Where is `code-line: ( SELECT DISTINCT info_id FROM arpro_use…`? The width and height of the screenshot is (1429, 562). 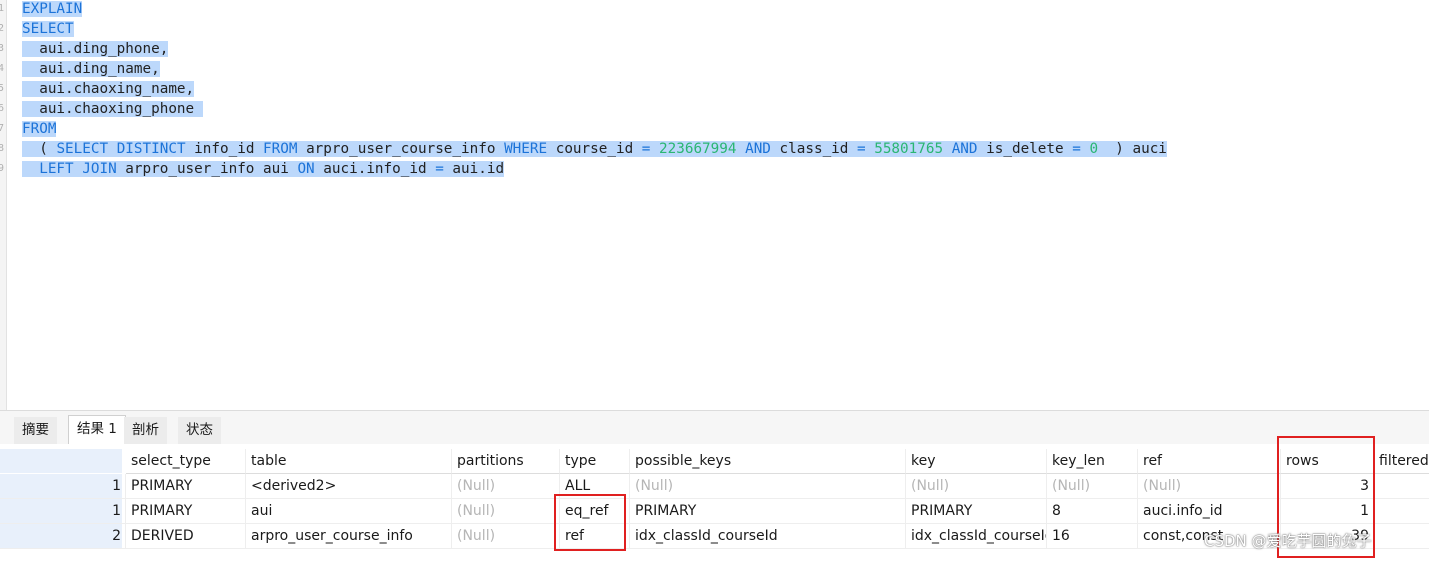
code-line: ( SELECT DISTINCT info_id FROM arpro_use… is located at coordinates (594, 149).